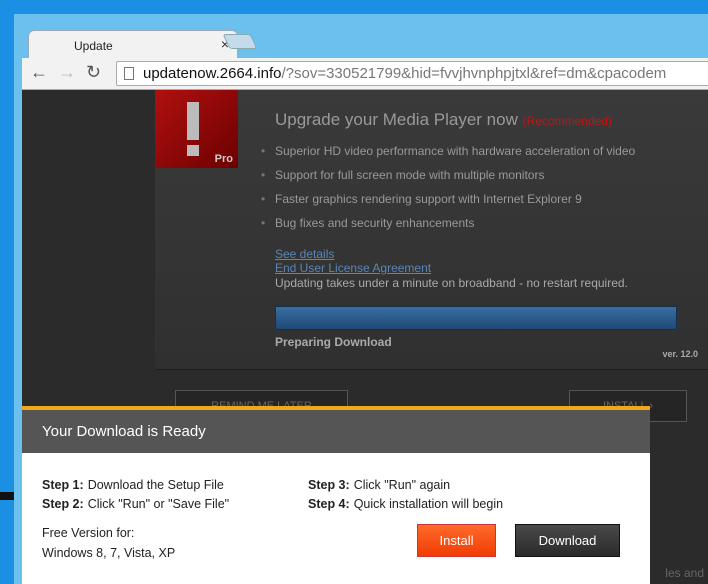 This screenshot has height=584, width=708. Describe the element at coordinates (39, 72) in the screenshot. I see `back-arrow-icon: ←` at that location.